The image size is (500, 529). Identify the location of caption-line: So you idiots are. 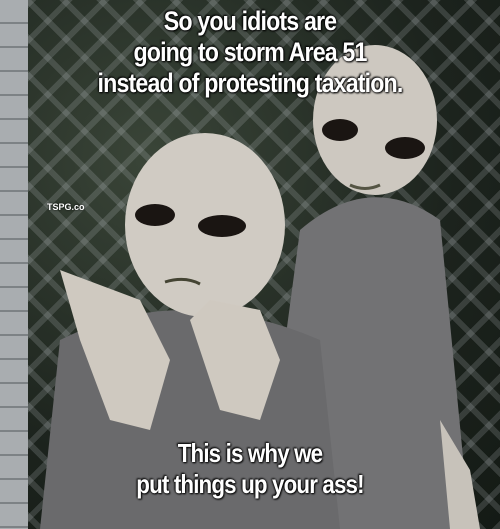
(250, 21).